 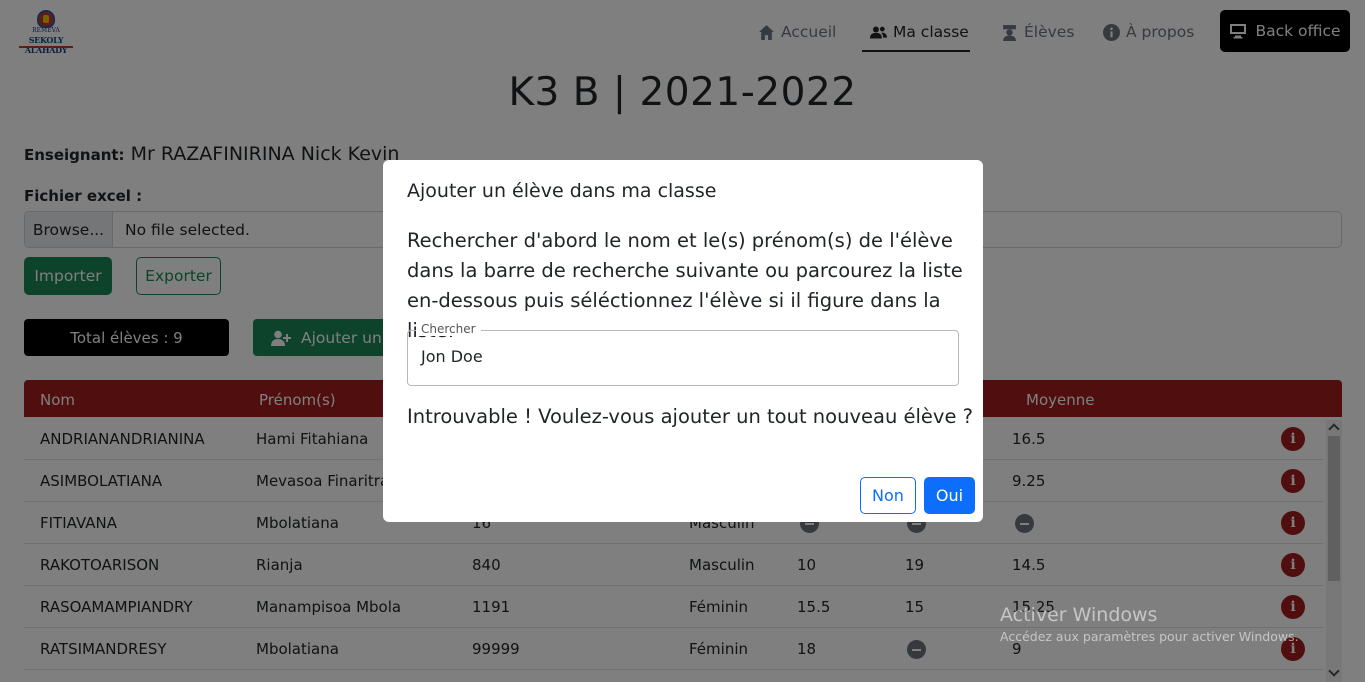 I want to click on yes-button: Oui, so click(x=949, y=495).